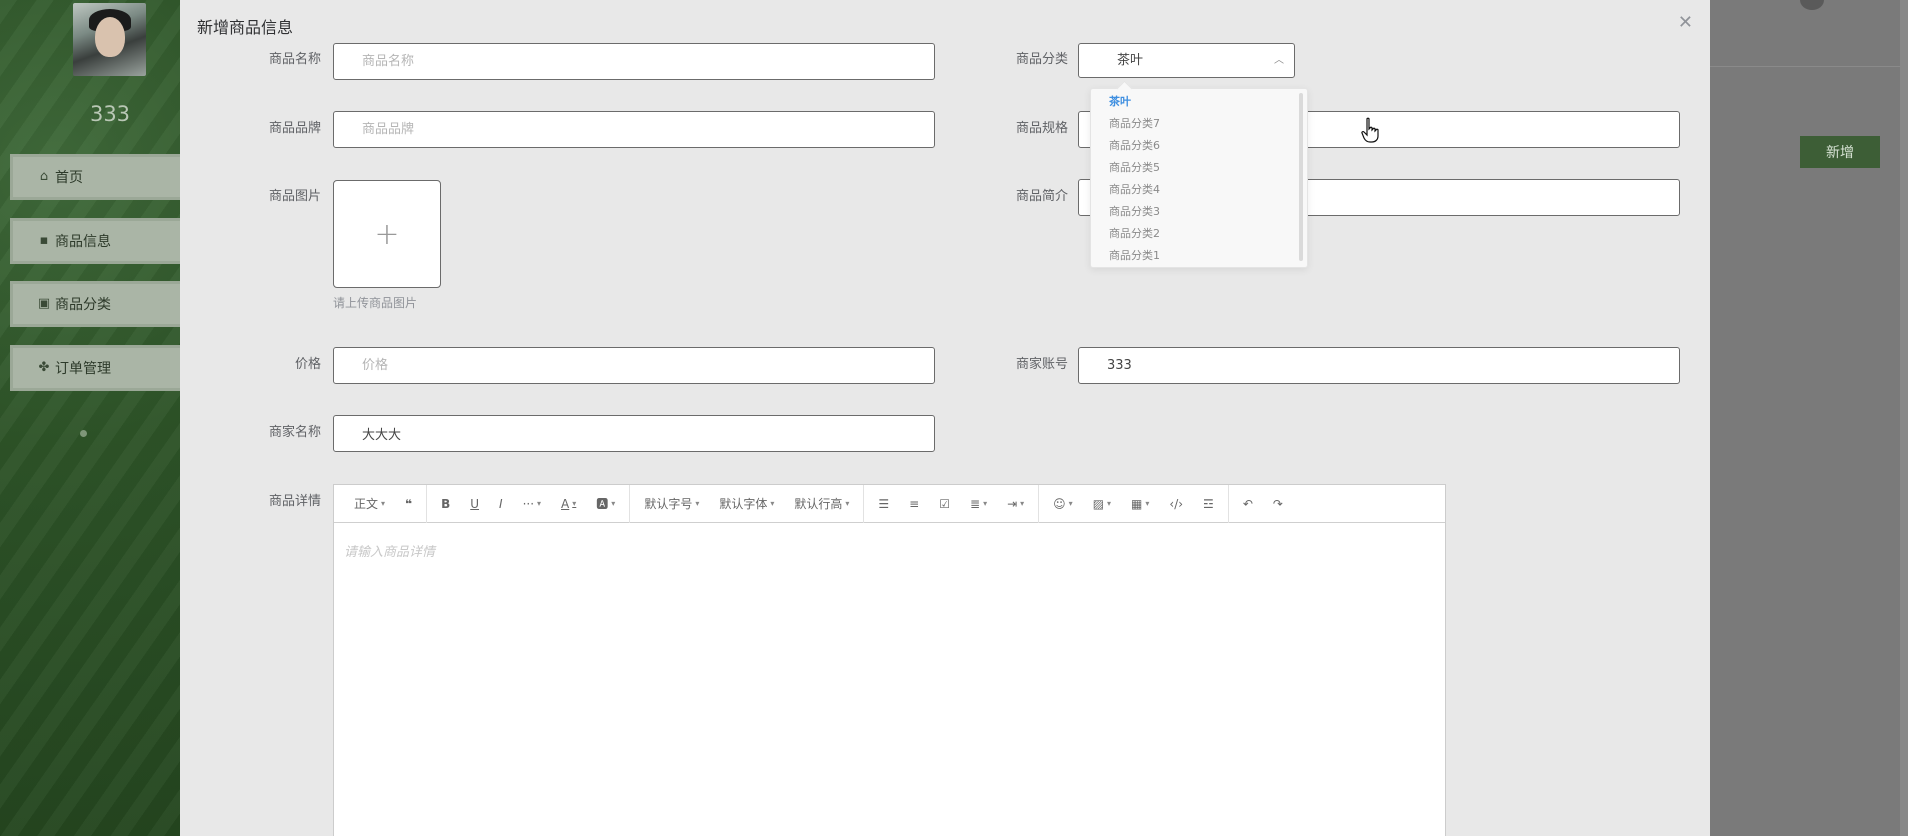 The width and height of the screenshot is (1908, 836). I want to click on home-icon: ⌂, so click(44, 176).